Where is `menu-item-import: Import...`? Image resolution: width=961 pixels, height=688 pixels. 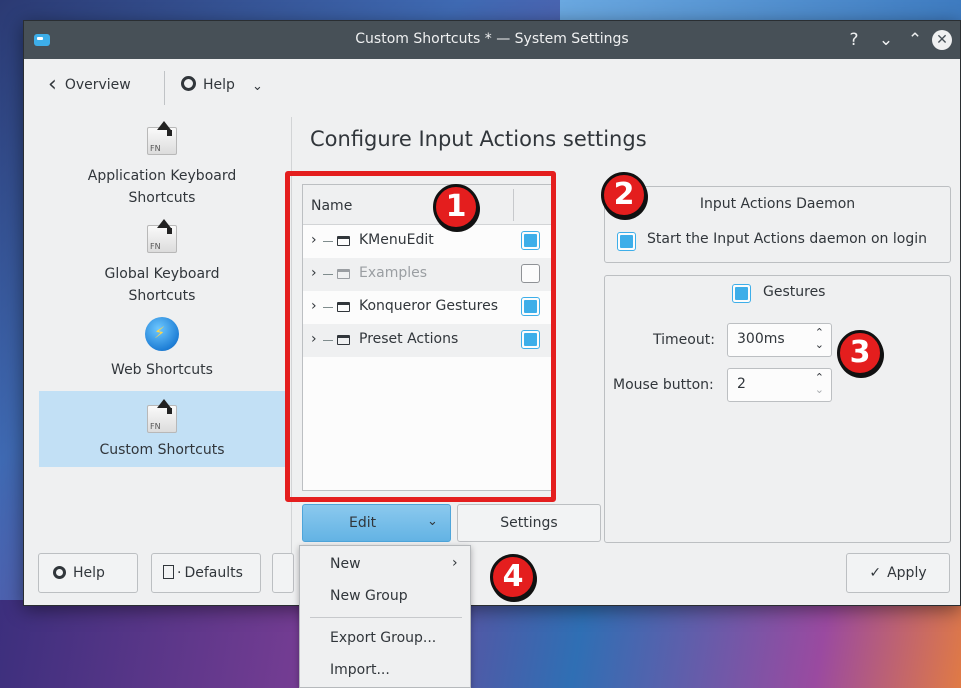
menu-item-import: Import... is located at coordinates (360, 670).